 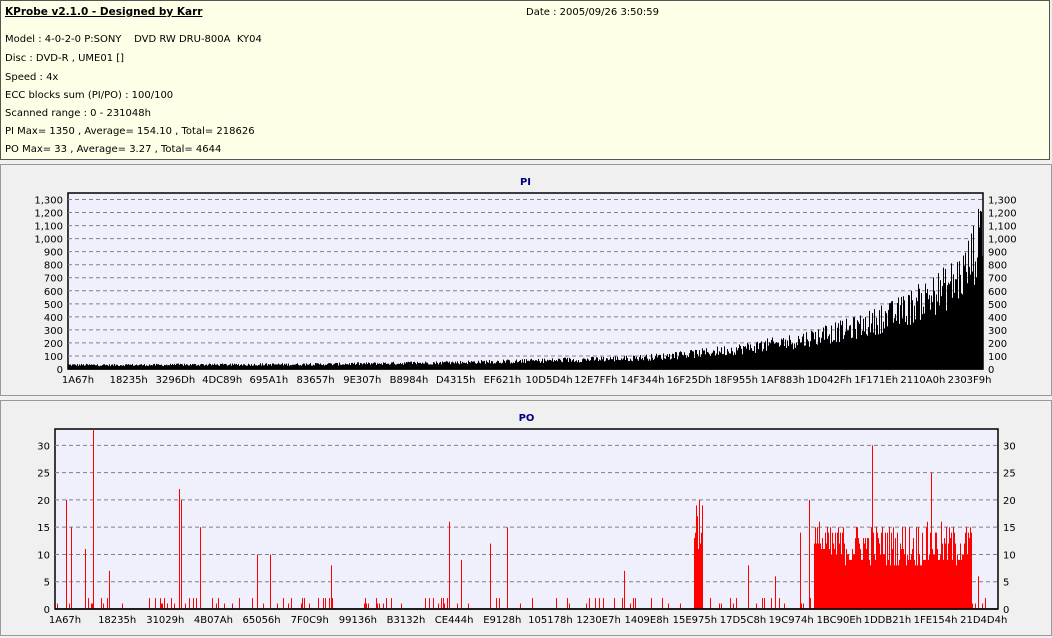 I want to click on x-tick-label: 1230E7h, so click(x=598, y=620).